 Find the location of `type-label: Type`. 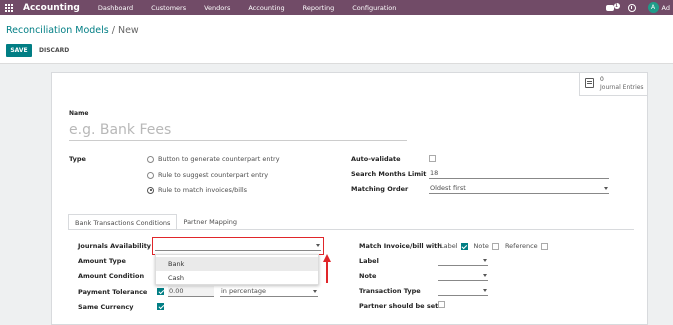

type-label: Type is located at coordinates (77, 159).